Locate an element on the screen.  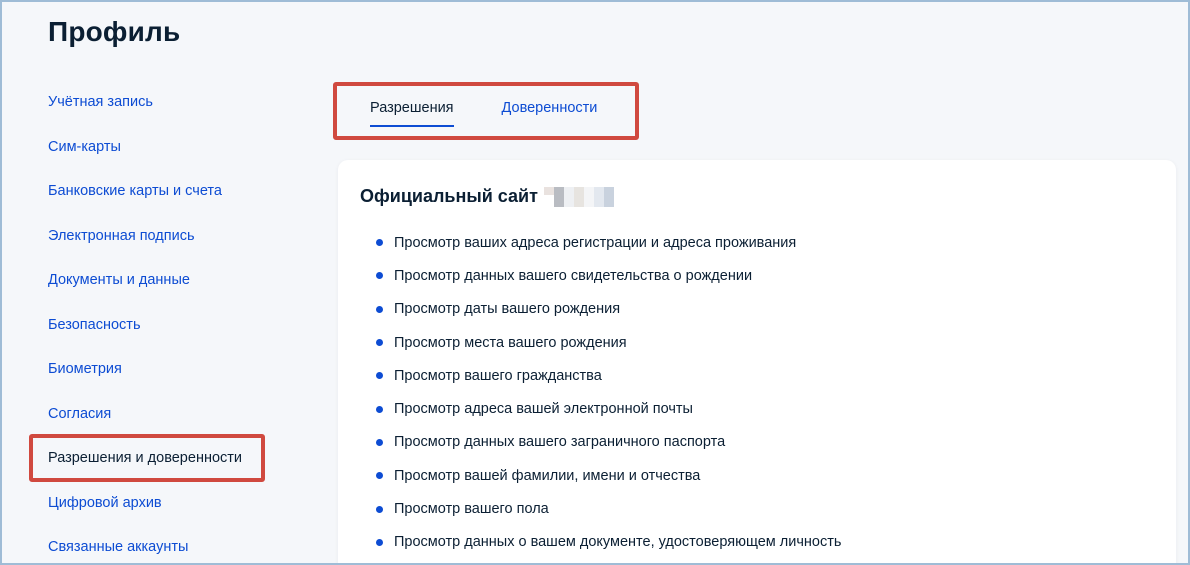
permission-text: Просмотр вашего гражданства is located at coordinates (498, 375).